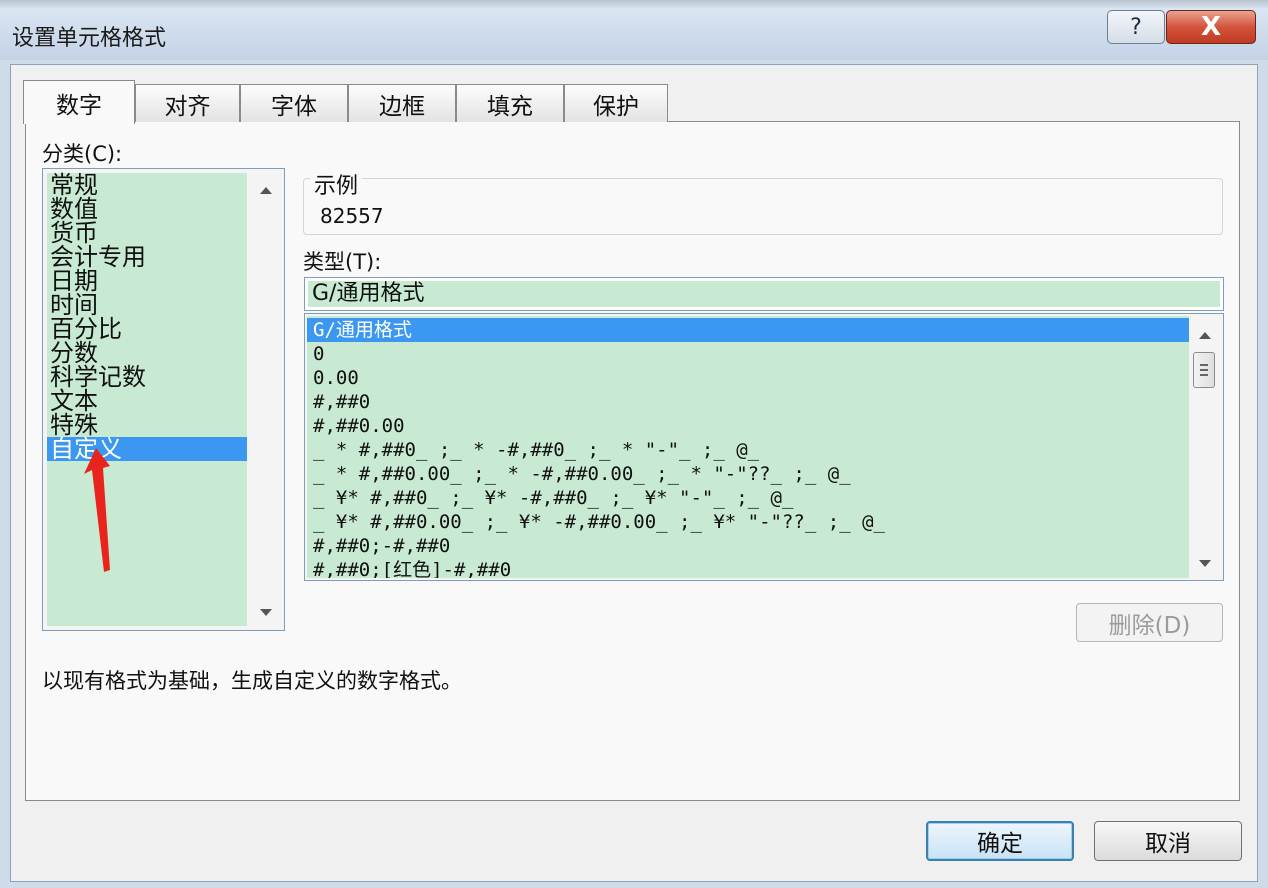  What do you see at coordinates (252, 681) in the screenshot?
I see `description-text: 以现有格式为基础，生成自定义的数字格式。` at bounding box center [252, 681].